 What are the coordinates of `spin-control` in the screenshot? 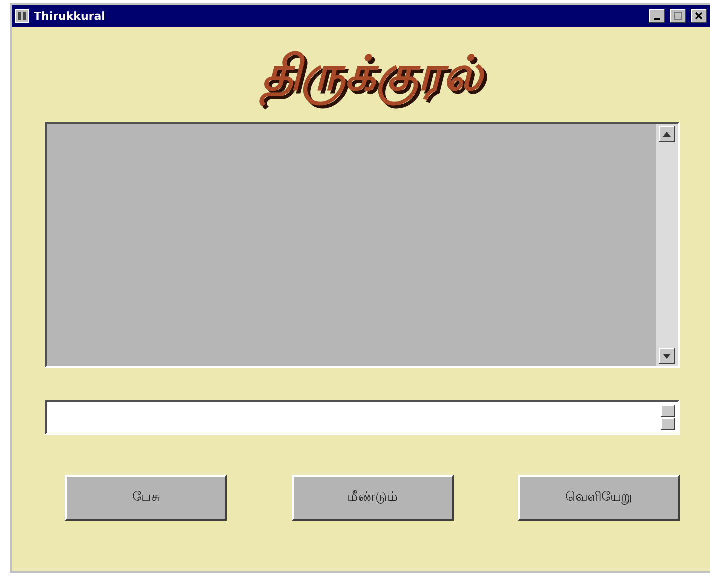 It's located at (668, 417).